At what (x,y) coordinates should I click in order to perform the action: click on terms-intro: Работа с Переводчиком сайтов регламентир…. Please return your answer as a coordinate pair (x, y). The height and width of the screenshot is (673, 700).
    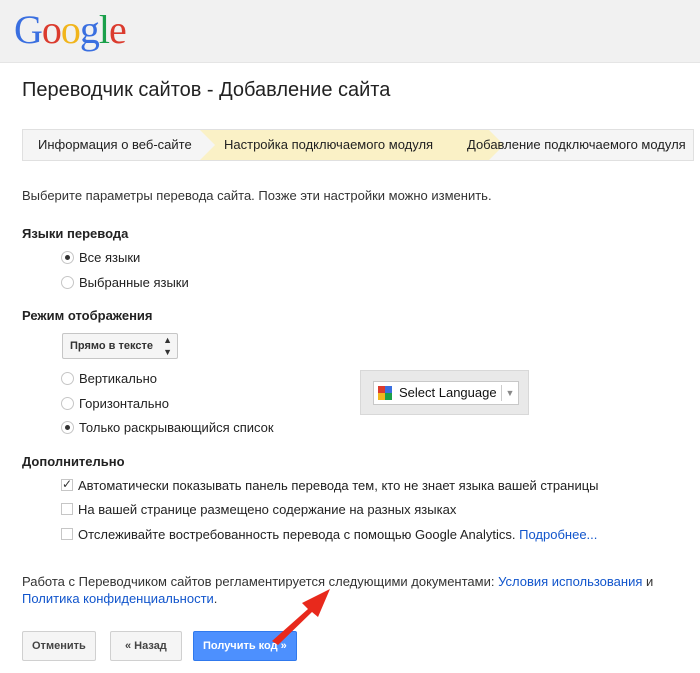
    Looking at the image, I should click on (258, 581).